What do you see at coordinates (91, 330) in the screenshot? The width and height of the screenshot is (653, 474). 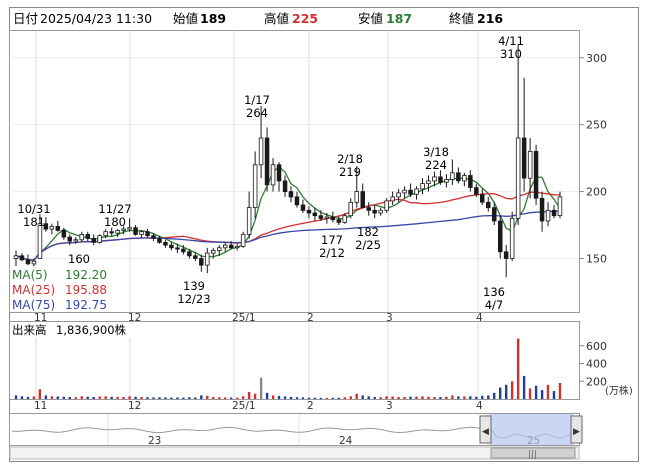 I see `volume-title-value: 1,836,900株` at bounding box center [91, 330].